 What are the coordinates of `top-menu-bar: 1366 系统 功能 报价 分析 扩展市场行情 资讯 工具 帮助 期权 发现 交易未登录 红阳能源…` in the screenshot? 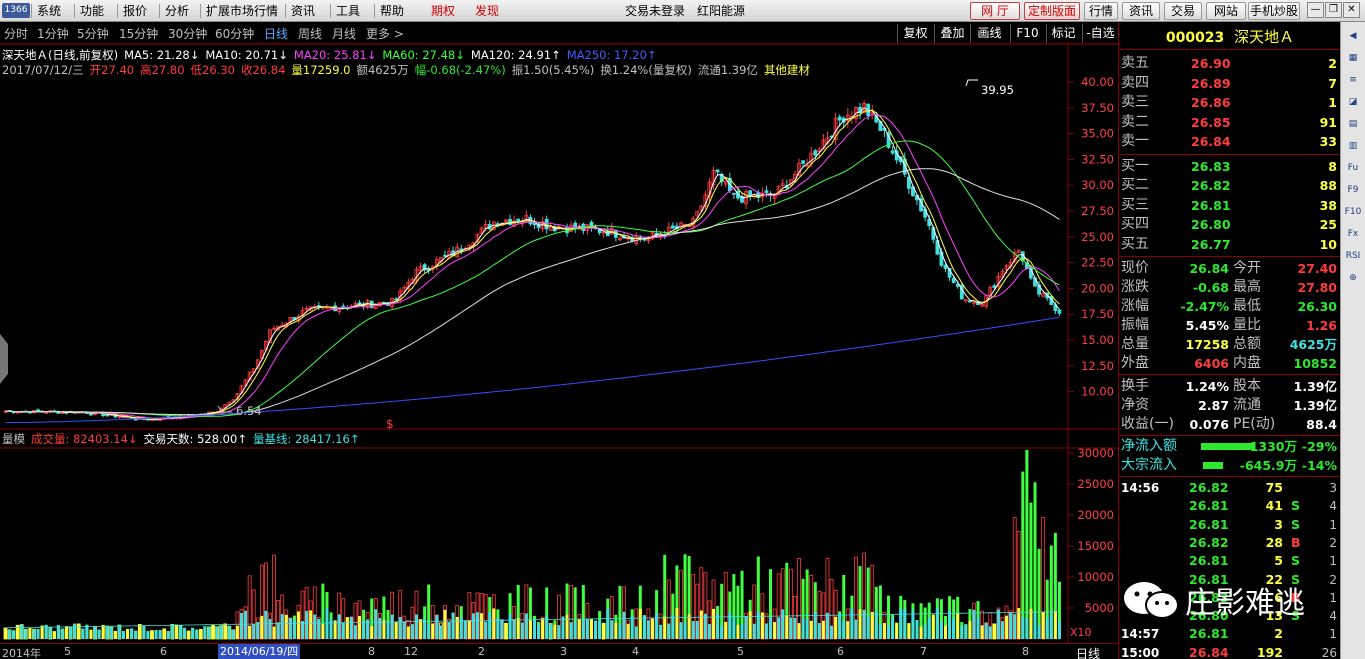 It's located at (682, 11).